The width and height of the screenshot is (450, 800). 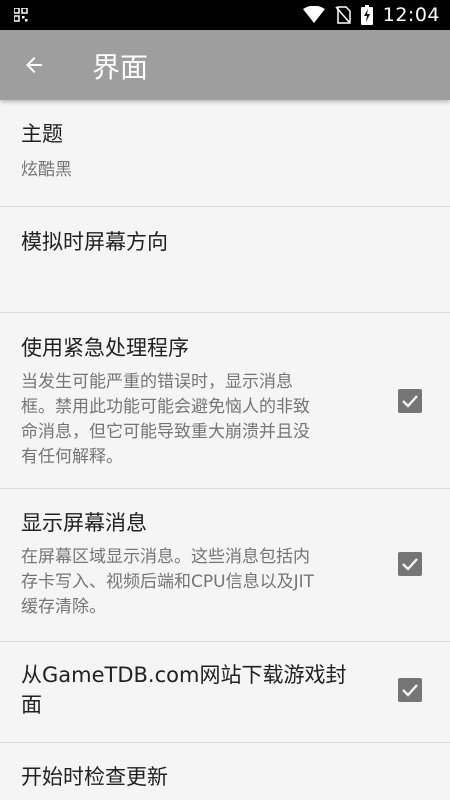 I want to click on arrow-left-icon, so click(x=34, y=65).